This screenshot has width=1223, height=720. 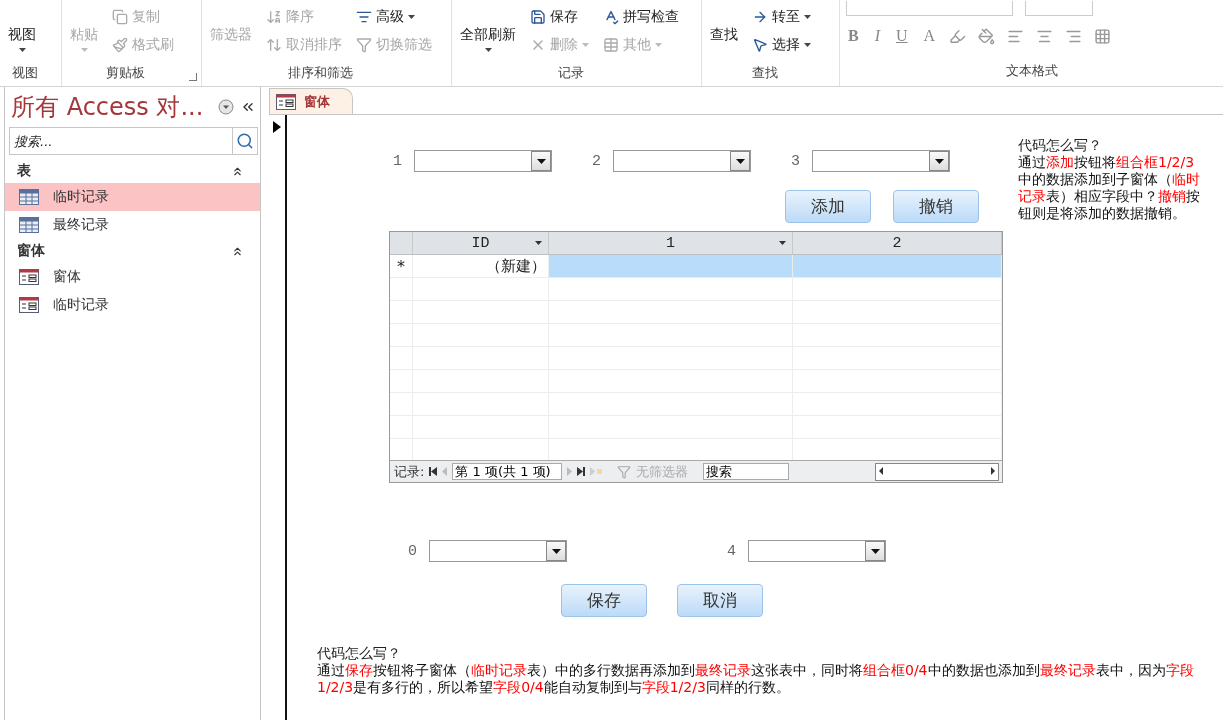 What do you see at coordinates (937, 471) in the screenshot?
I see `horizontal-scrollbar` at bounding box center [937, 471].